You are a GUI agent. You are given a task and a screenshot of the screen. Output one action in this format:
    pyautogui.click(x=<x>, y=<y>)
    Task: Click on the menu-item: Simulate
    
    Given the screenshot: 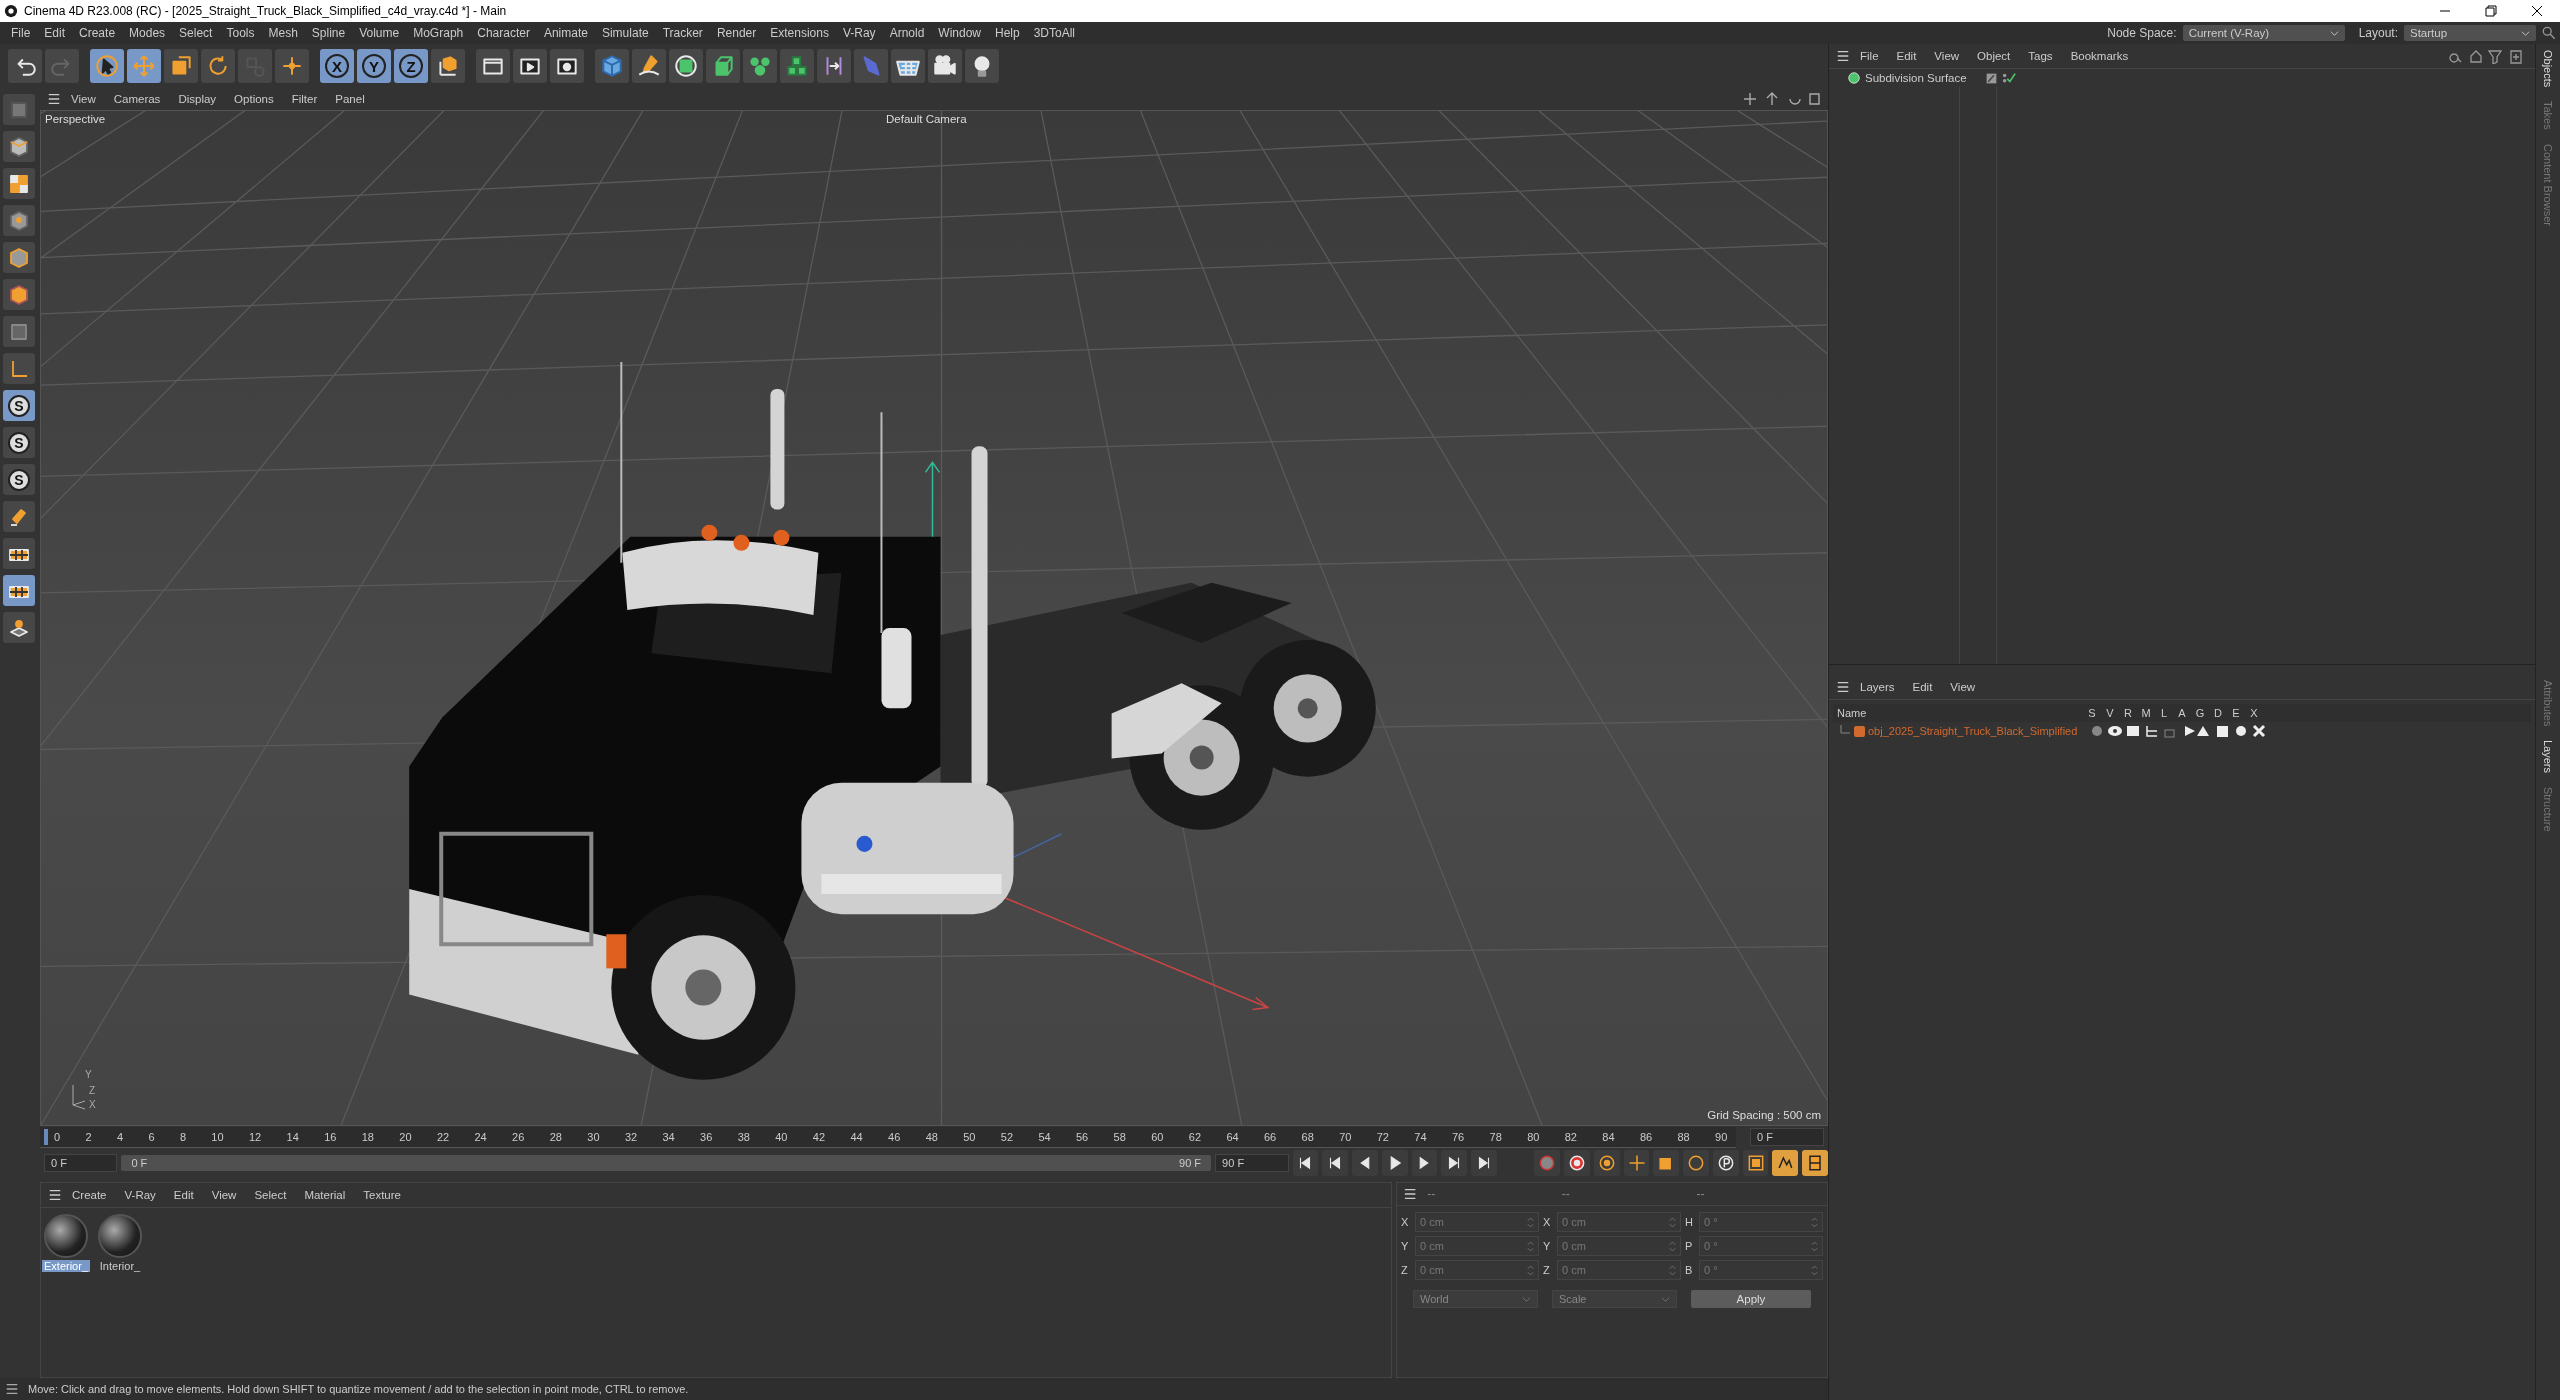 What is the action you would take?
    pyautogui.click(x=625, y=33)
    